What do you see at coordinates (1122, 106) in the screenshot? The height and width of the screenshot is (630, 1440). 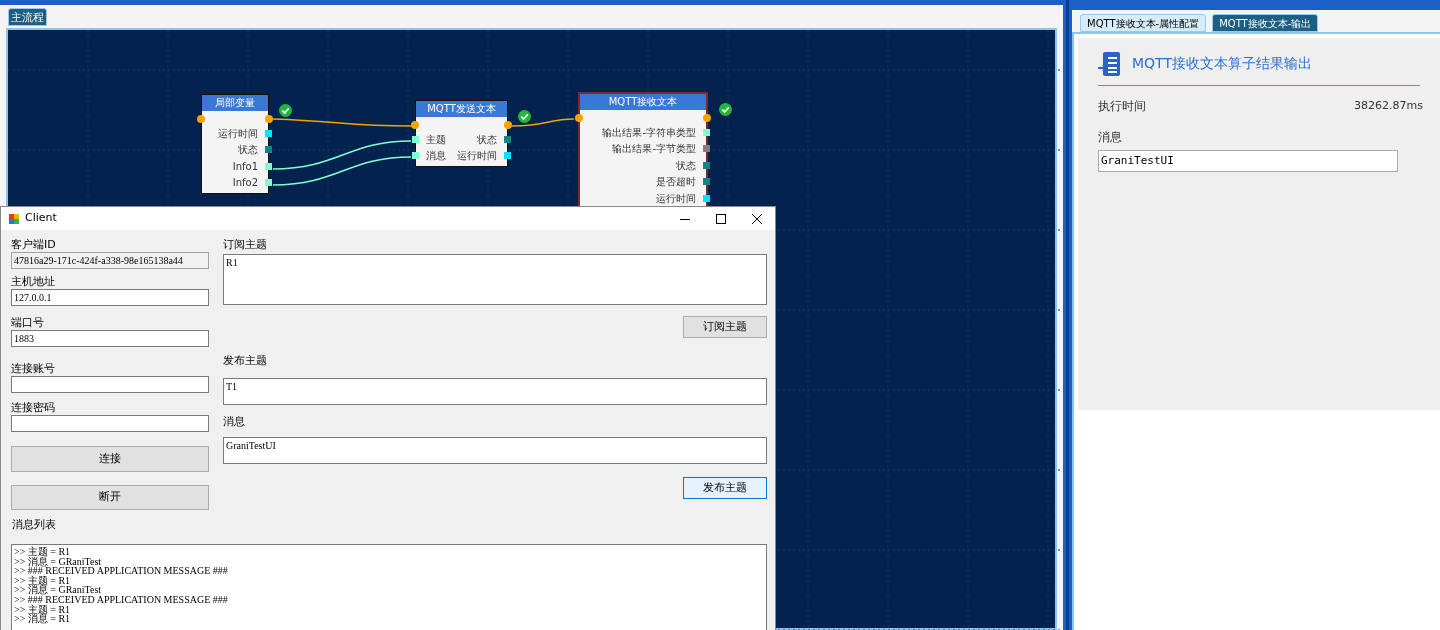 I see `exec-time-label: 执行时间` at bounding box center [1122, 106].